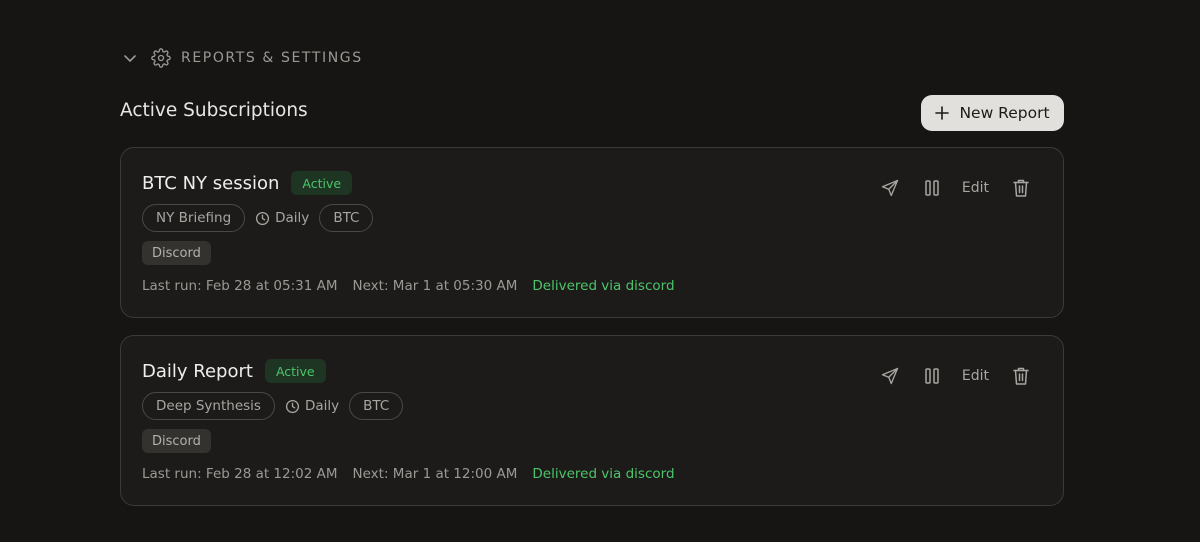 The image size is (1200, 542). What do you see at coordinates (272, 58) in the screenshot?
I see `section-title: REPORTS & SETTINGS` at bounding box center [272, 58].